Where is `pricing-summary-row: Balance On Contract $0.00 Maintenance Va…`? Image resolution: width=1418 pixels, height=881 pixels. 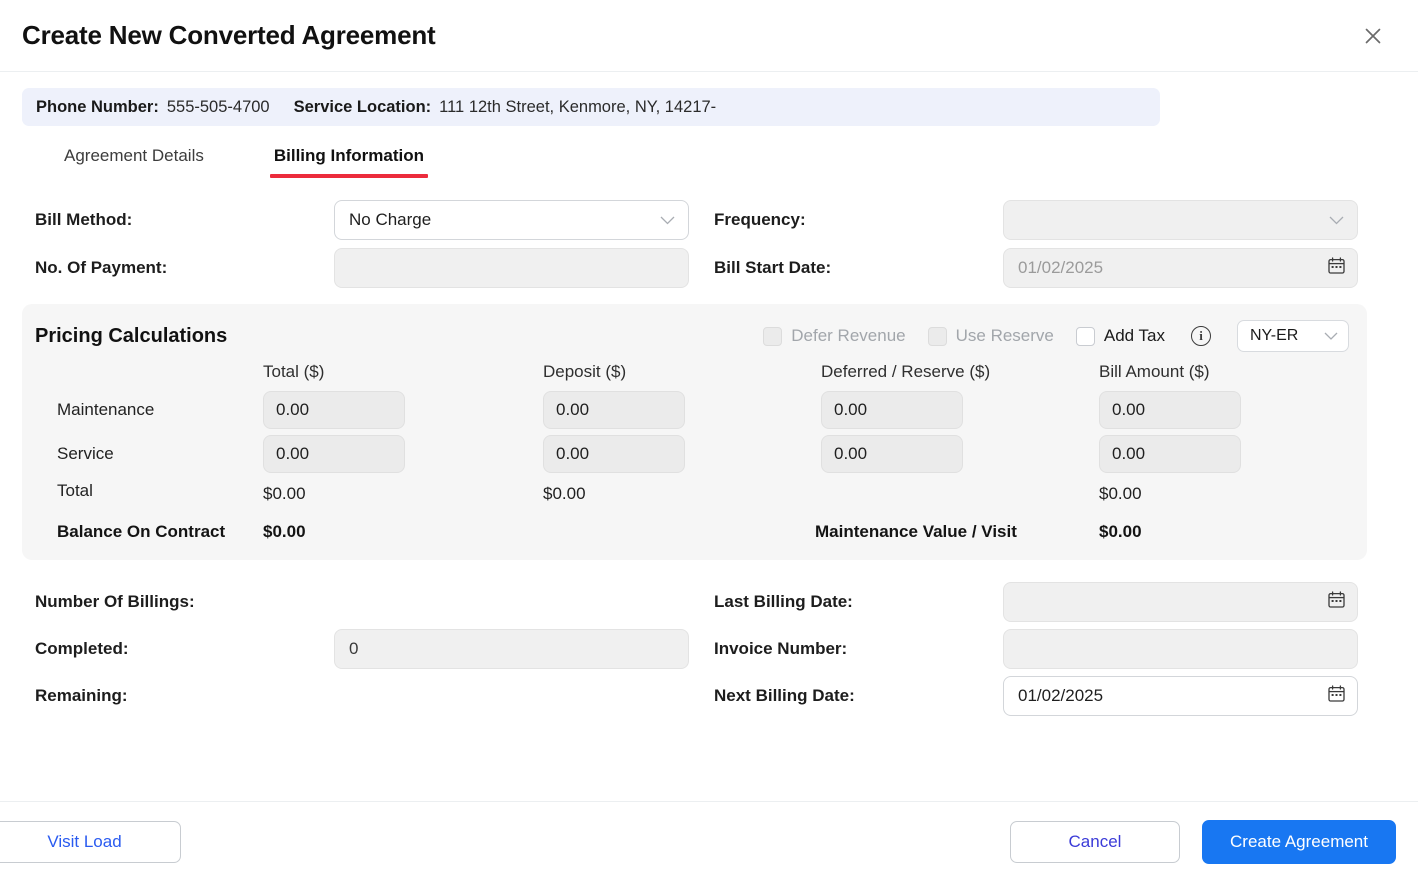
pricing-summary-row: Balance On Contract $0.00 Maintenance Va… is located at coordinates (692, 532).